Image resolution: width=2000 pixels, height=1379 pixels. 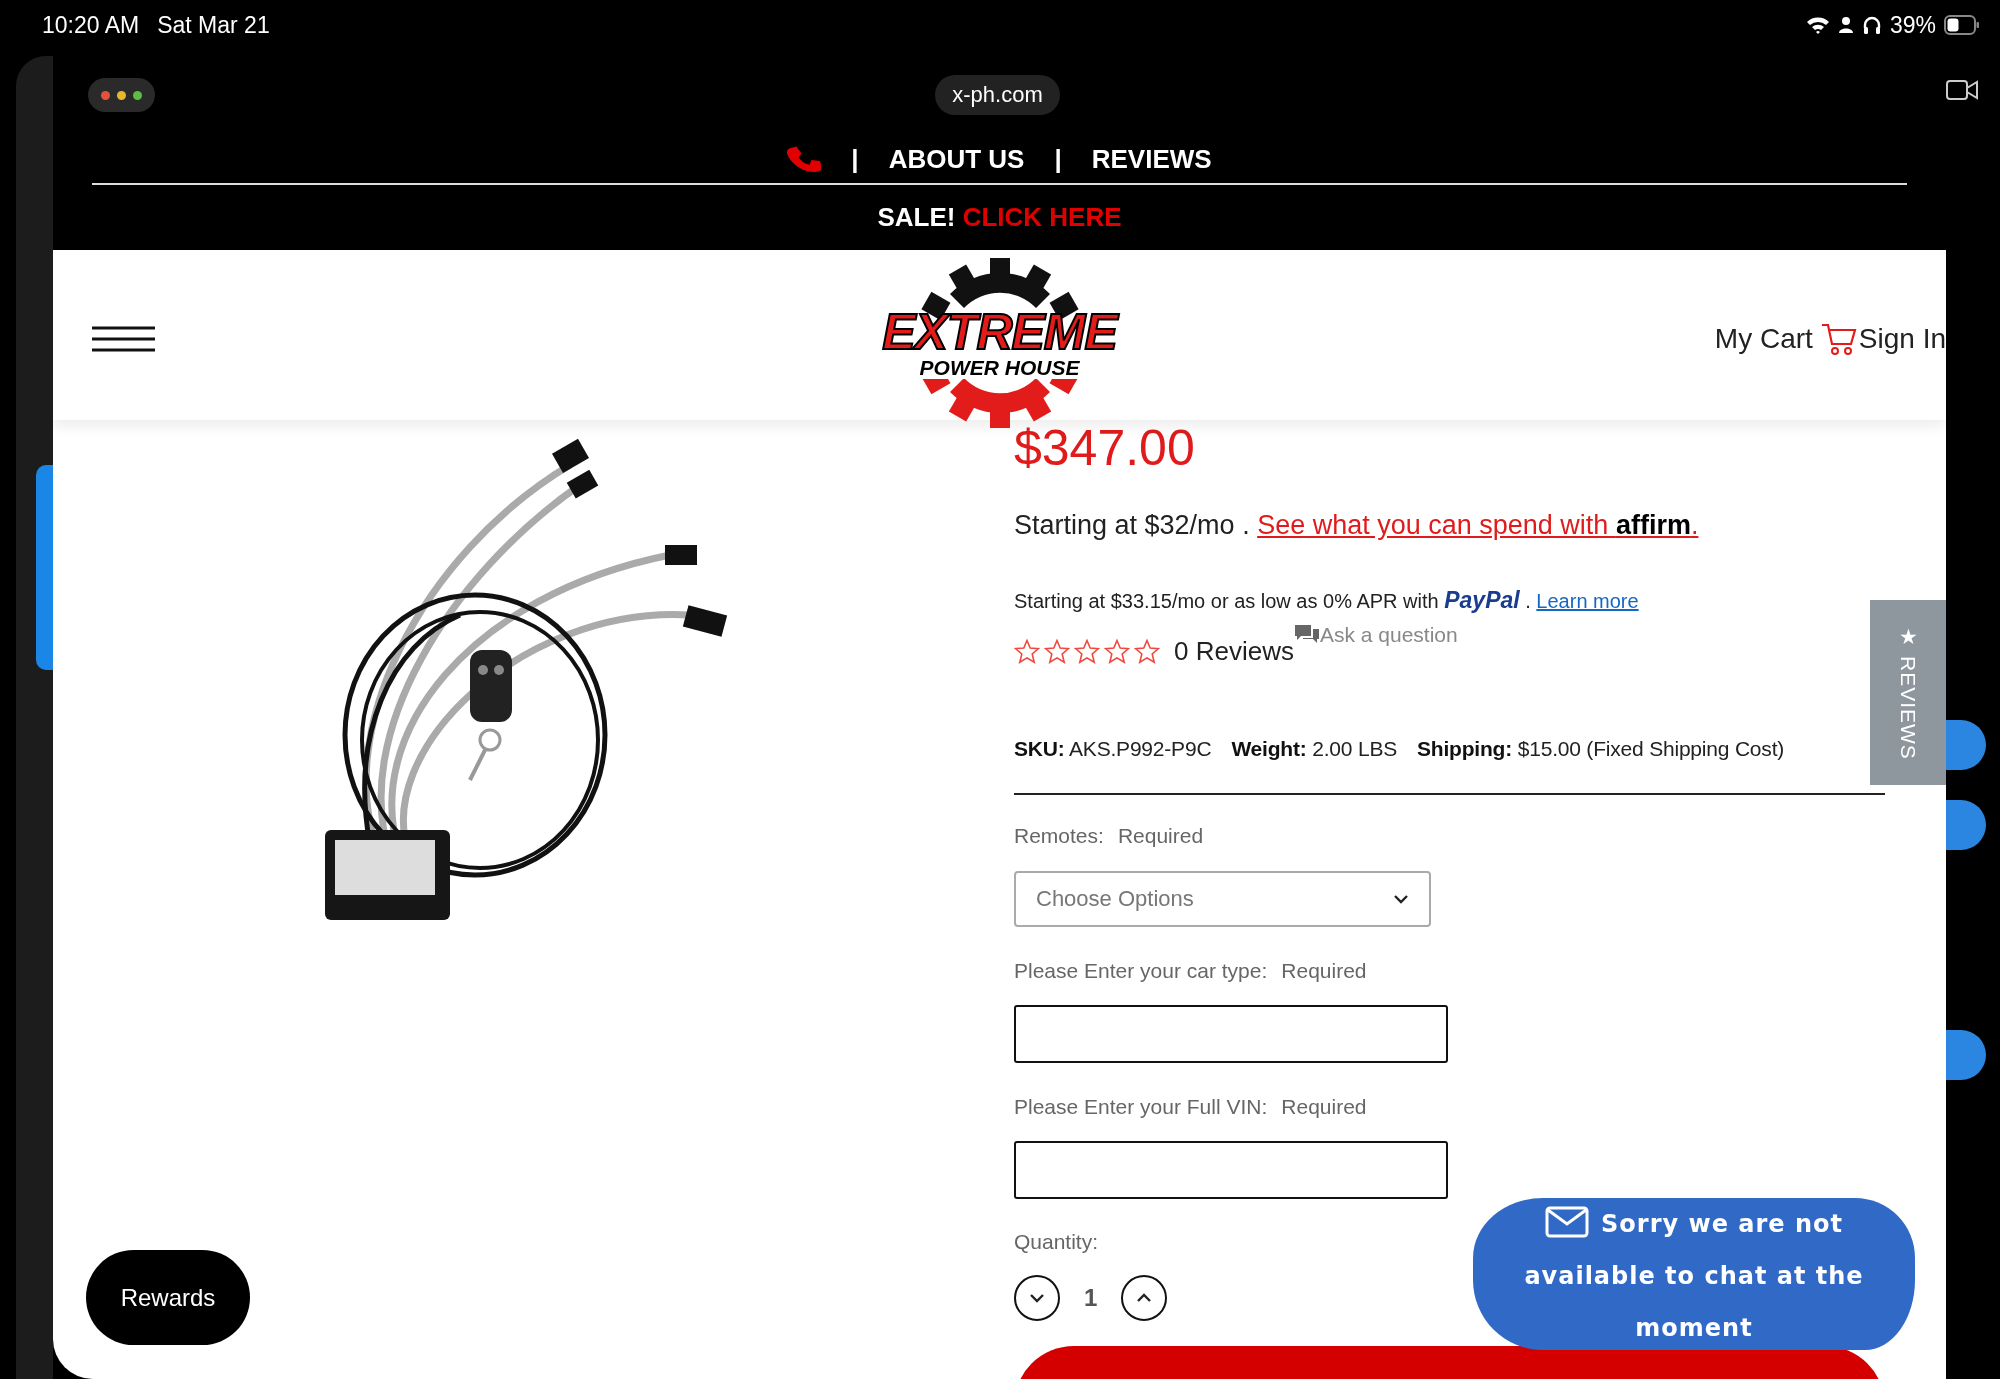 What do you see at coordinates (1141, 1107) in the screenshot?
I see `field-label: Please Enter your Full VIN:` at bounding box center [1141, 1107].